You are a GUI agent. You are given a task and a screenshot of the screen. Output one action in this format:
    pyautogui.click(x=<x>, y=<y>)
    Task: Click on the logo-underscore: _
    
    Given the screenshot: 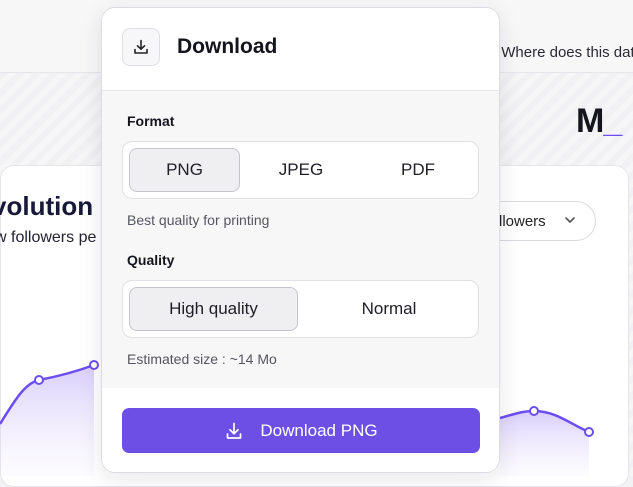 What is the action you would take?
    pyautogui.click(x=612, y=121)
    